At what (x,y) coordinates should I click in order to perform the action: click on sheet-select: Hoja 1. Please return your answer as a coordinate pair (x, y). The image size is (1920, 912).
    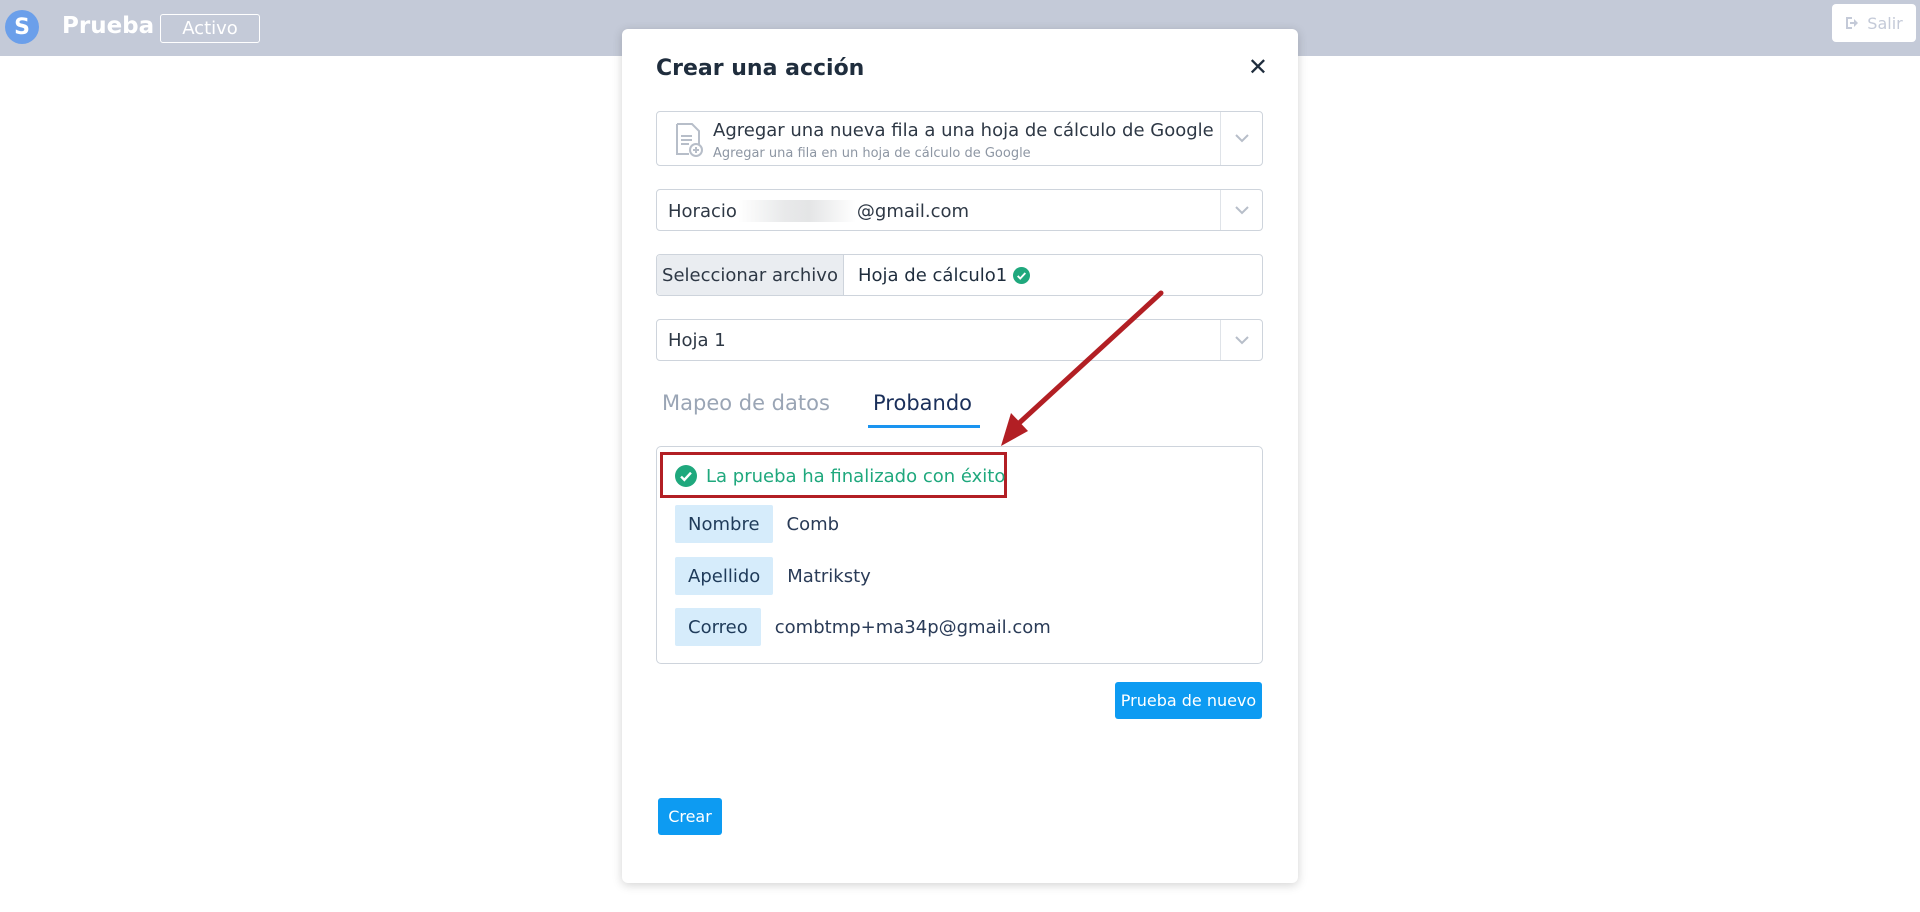
    Looking at the image, I should click on (959, 340).